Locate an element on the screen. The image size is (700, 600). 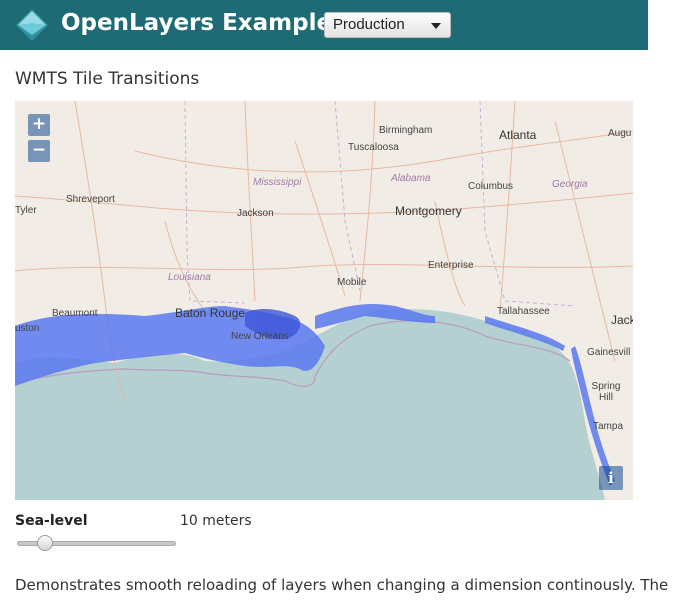
map-label-alabama: Alabama is located at coordinates (411, 178).